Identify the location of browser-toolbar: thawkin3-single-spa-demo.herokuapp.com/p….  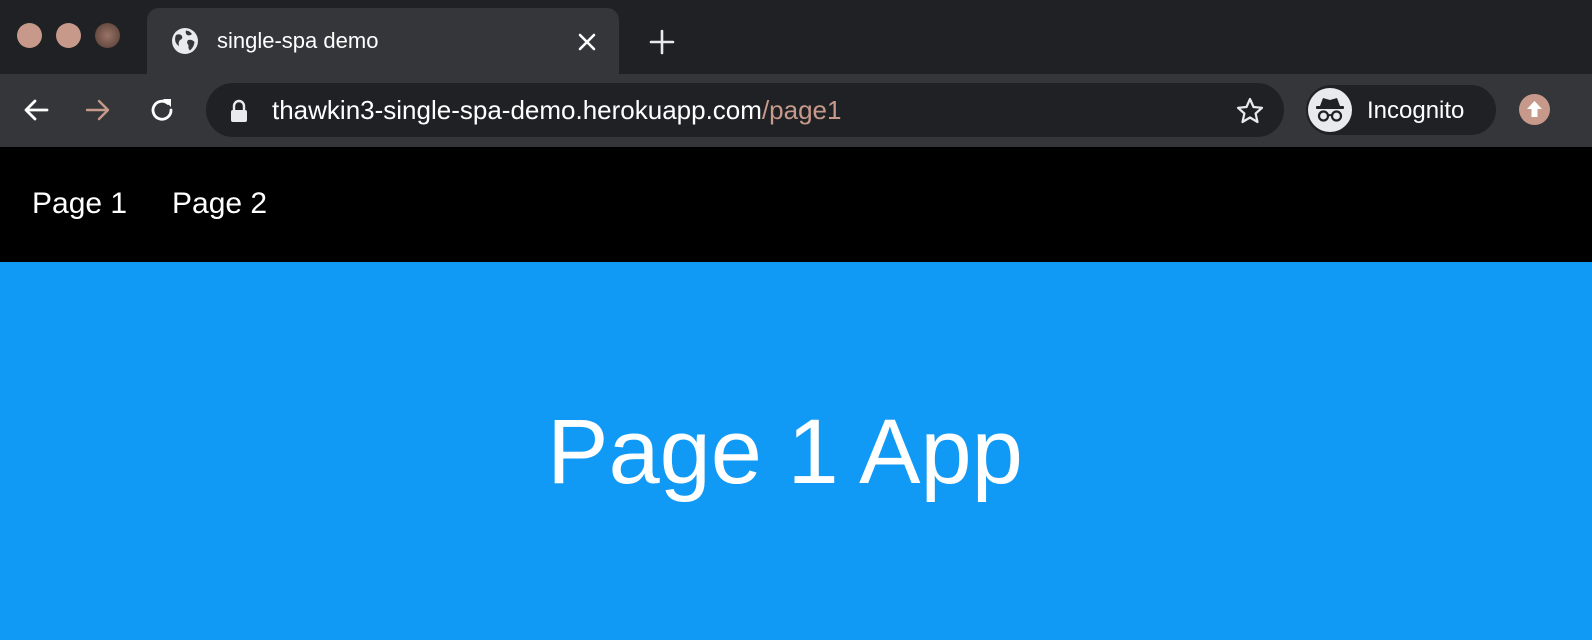
(796, 110).